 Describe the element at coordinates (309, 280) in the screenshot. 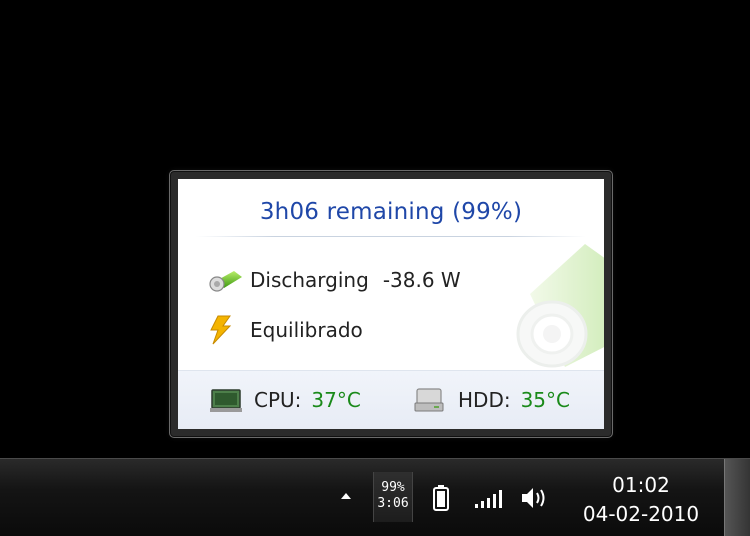

I see `status-label: Discharging` at that location.